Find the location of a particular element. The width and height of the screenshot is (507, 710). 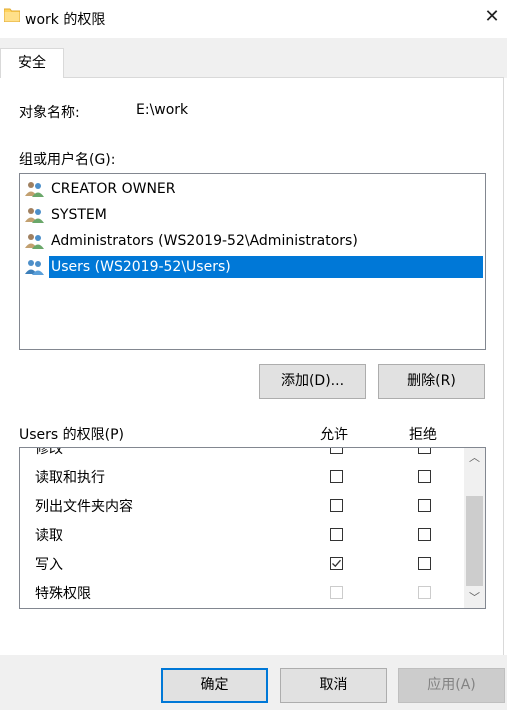

scroll-up-icon: ︿ is located at coordinates (474, 458).